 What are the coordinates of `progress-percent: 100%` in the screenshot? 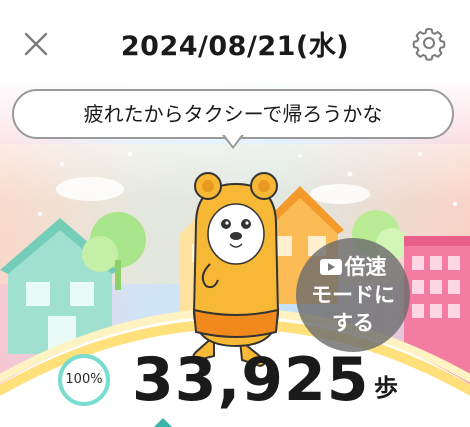 It's located at (84, 379).